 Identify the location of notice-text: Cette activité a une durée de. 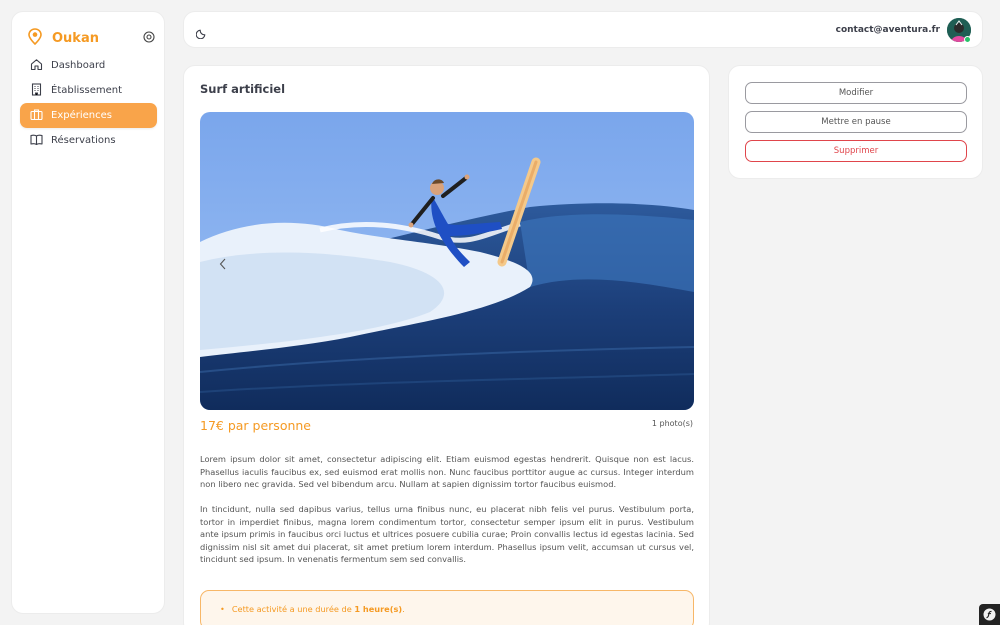
(293, 609).